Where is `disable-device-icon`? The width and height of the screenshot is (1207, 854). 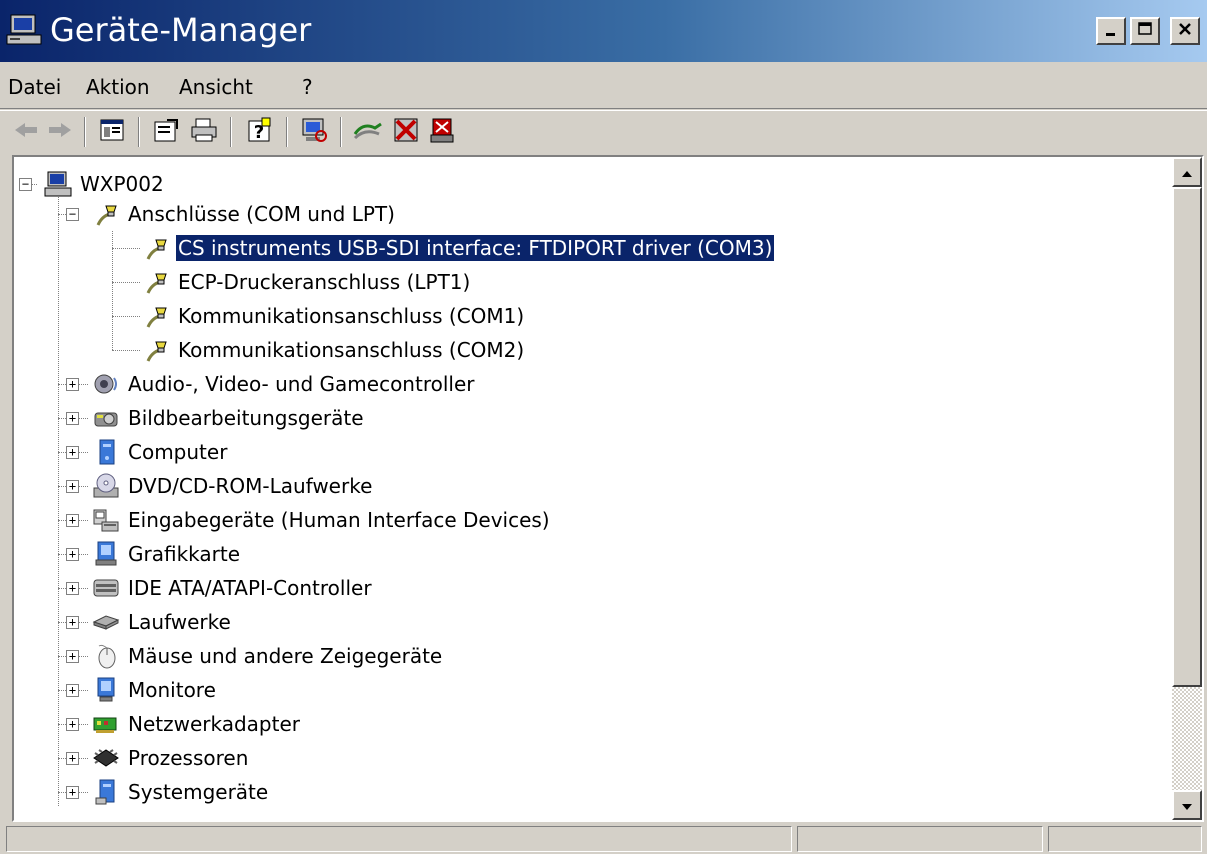 disable-device-icon is located at coordinates (406, 132).